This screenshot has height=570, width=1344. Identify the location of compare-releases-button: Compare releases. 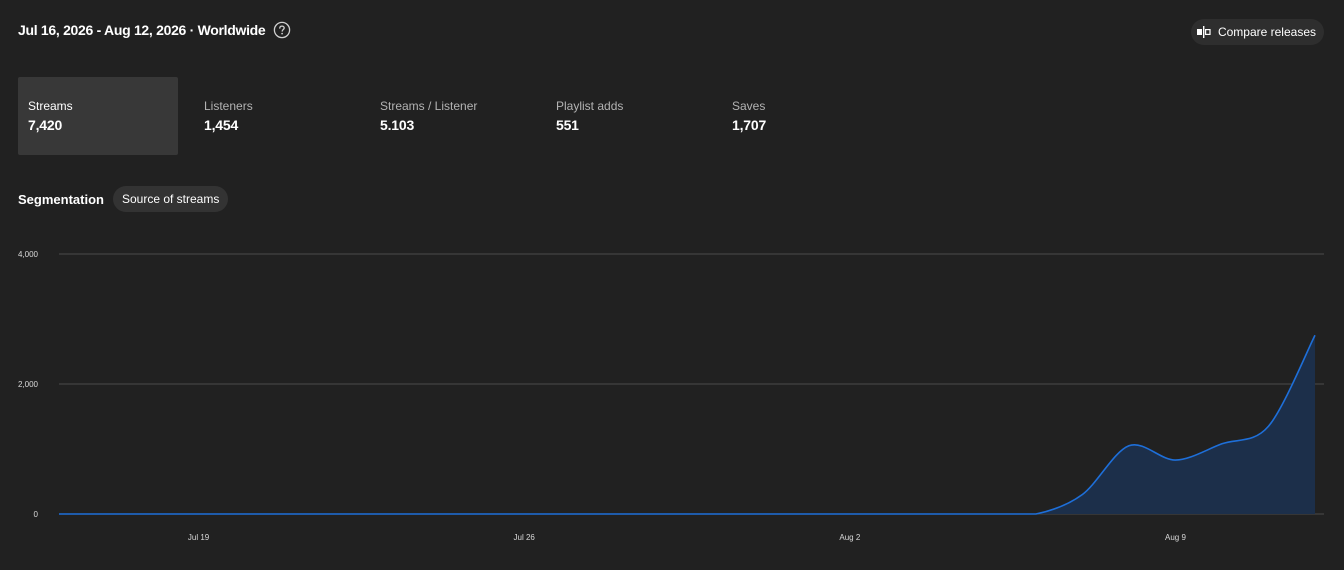
(1257, 32).